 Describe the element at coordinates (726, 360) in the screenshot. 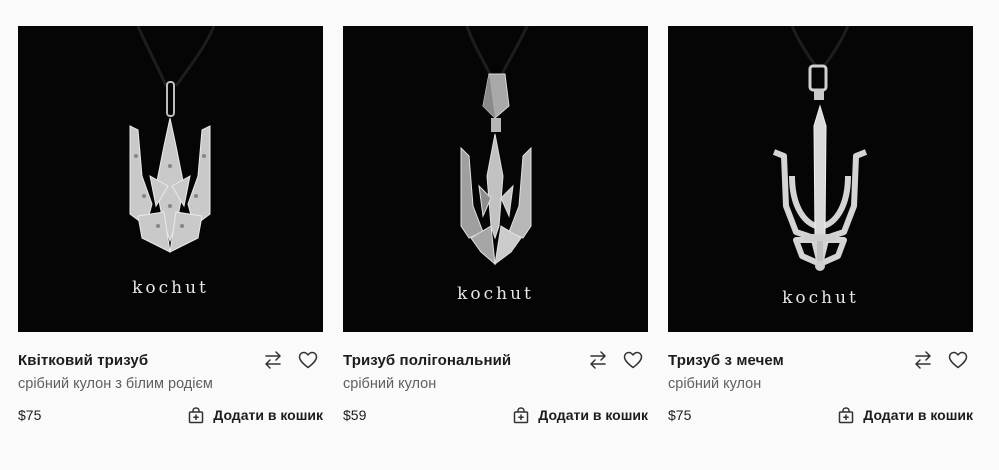

I see `product-name: Тризуб з мечем` at that location.